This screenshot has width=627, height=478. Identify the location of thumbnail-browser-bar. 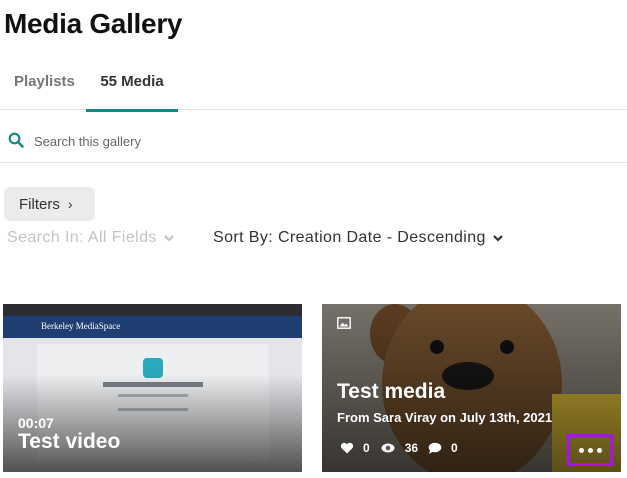
(152, 310).